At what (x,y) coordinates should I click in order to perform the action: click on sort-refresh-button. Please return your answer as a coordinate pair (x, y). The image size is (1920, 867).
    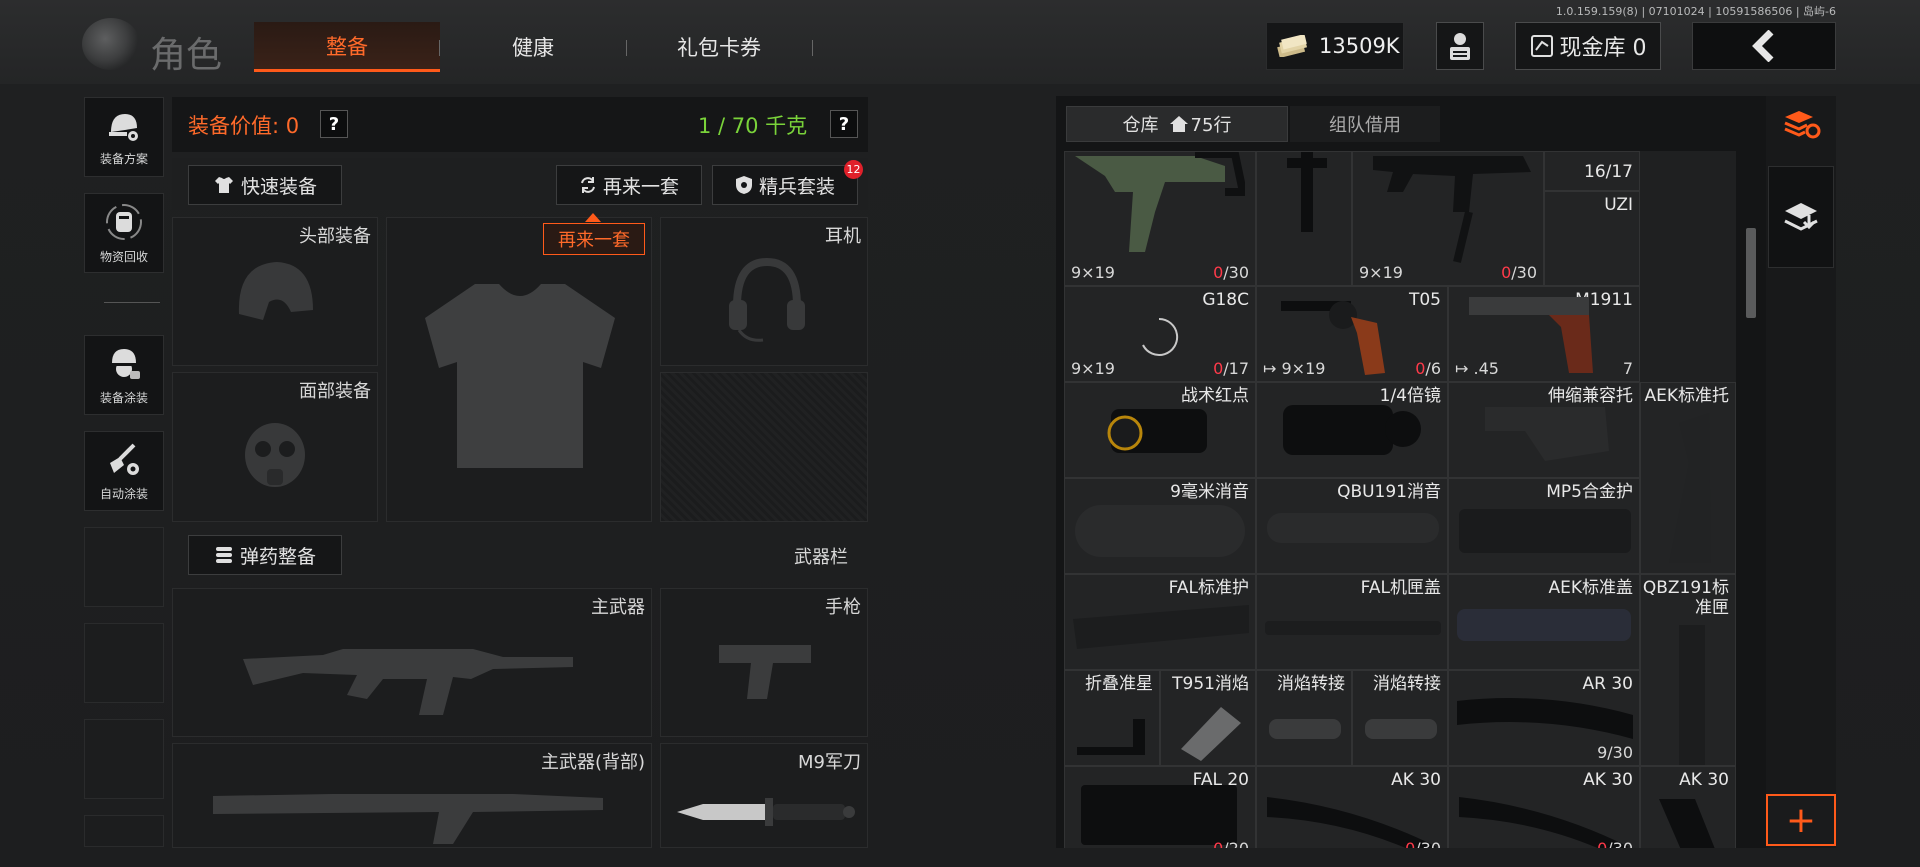
    Looking at the image, I should click on (1801, 124).